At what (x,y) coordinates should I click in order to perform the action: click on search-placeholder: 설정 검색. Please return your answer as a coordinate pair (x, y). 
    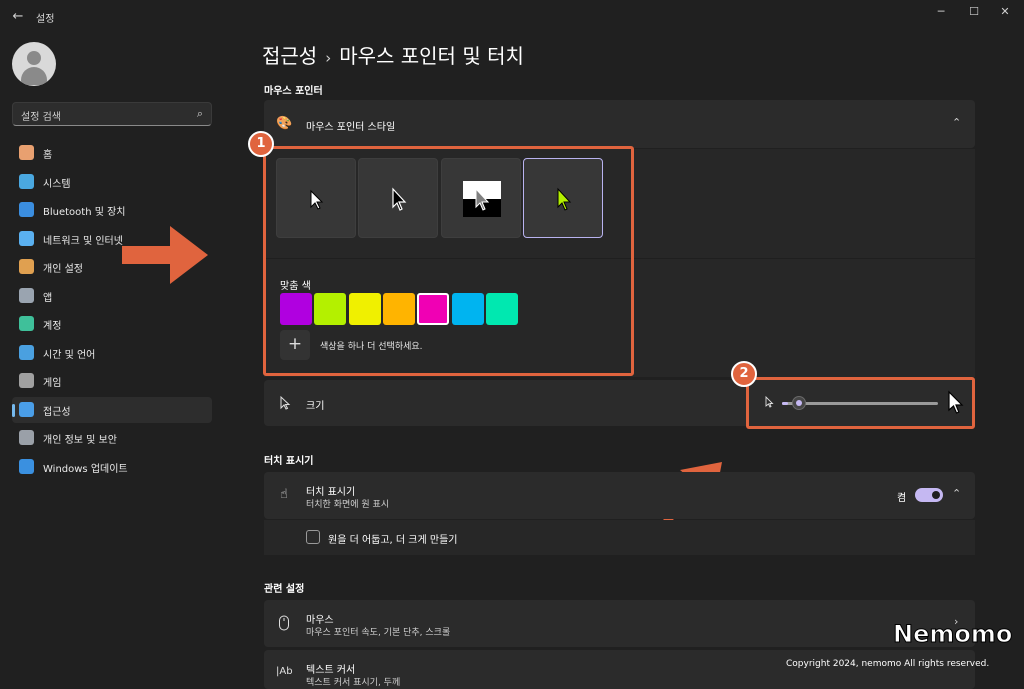
    Looking at the image, I should click on (41, 117).